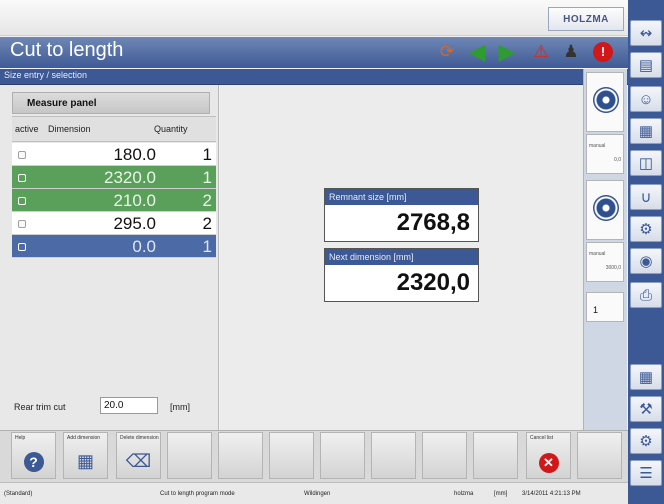 The height and width of the screenshot is (504, 664). Describe the element at coordinates (134, 154) in the screenshot. I see `dimension-cell: 180.0` at that location.